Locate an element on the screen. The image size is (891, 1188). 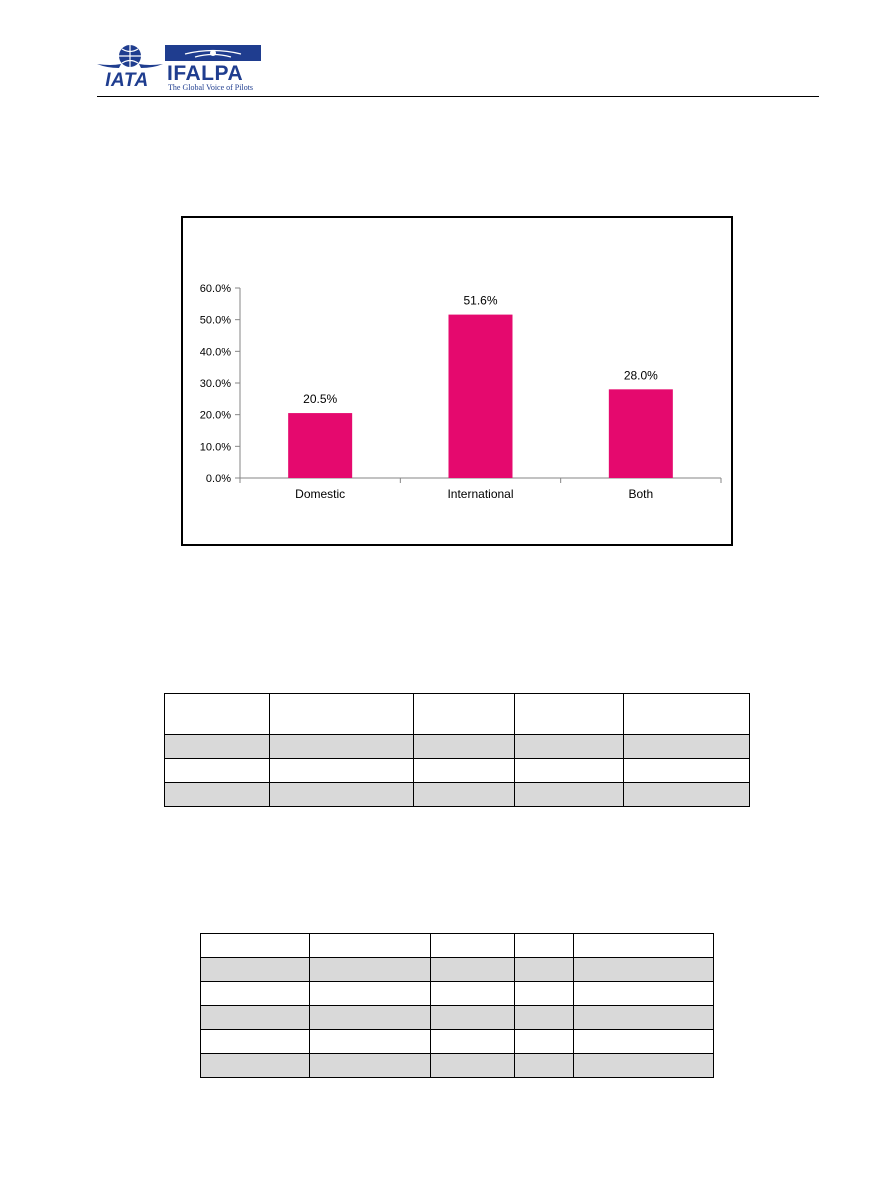
bar-both is located at coordinates (640, 433).